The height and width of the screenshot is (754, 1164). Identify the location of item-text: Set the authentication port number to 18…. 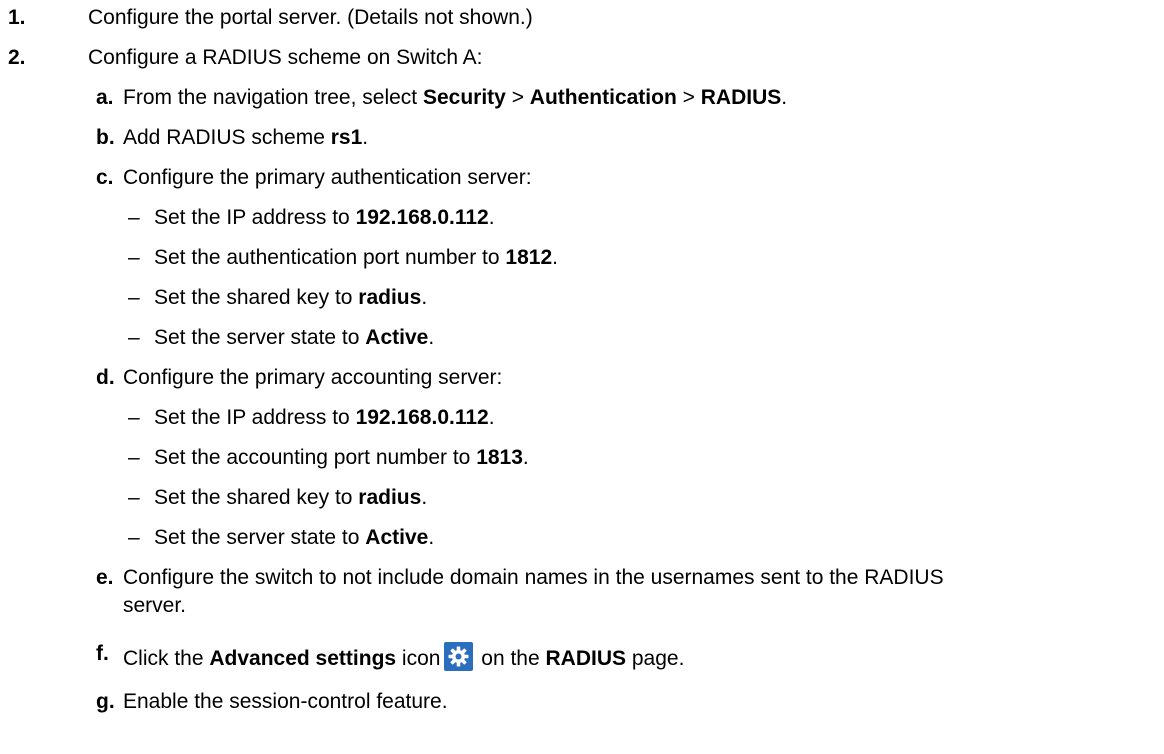
(356, 257).